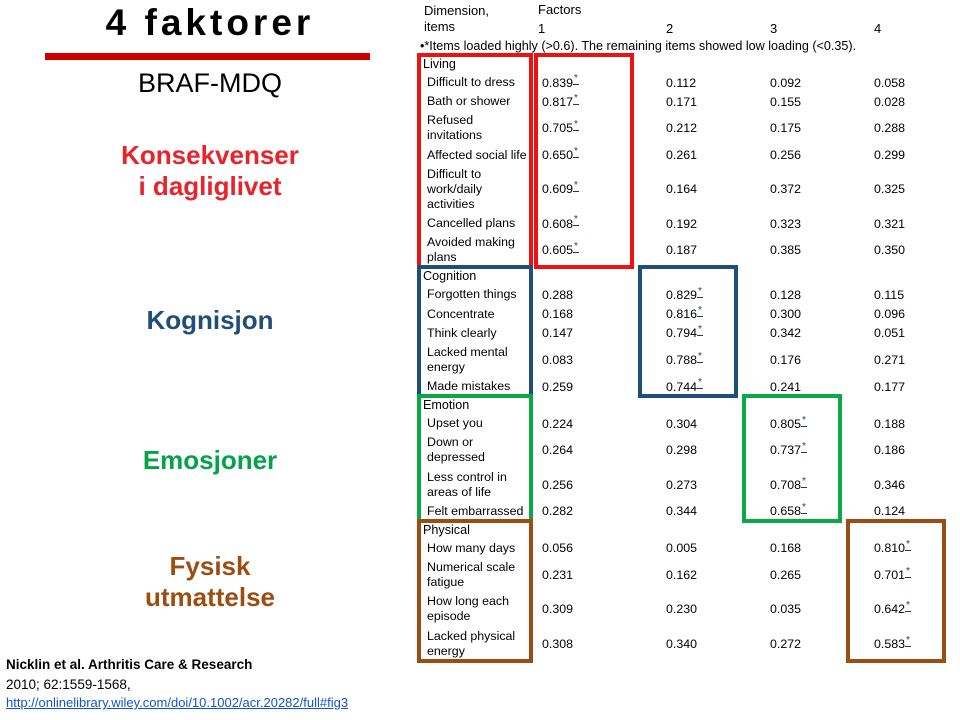 The width and height of the screenshot is (960, 720). Describe the element at coordinates (786, 189) in the screenshot. I see `loading-value-f3: 0.372` at that location.